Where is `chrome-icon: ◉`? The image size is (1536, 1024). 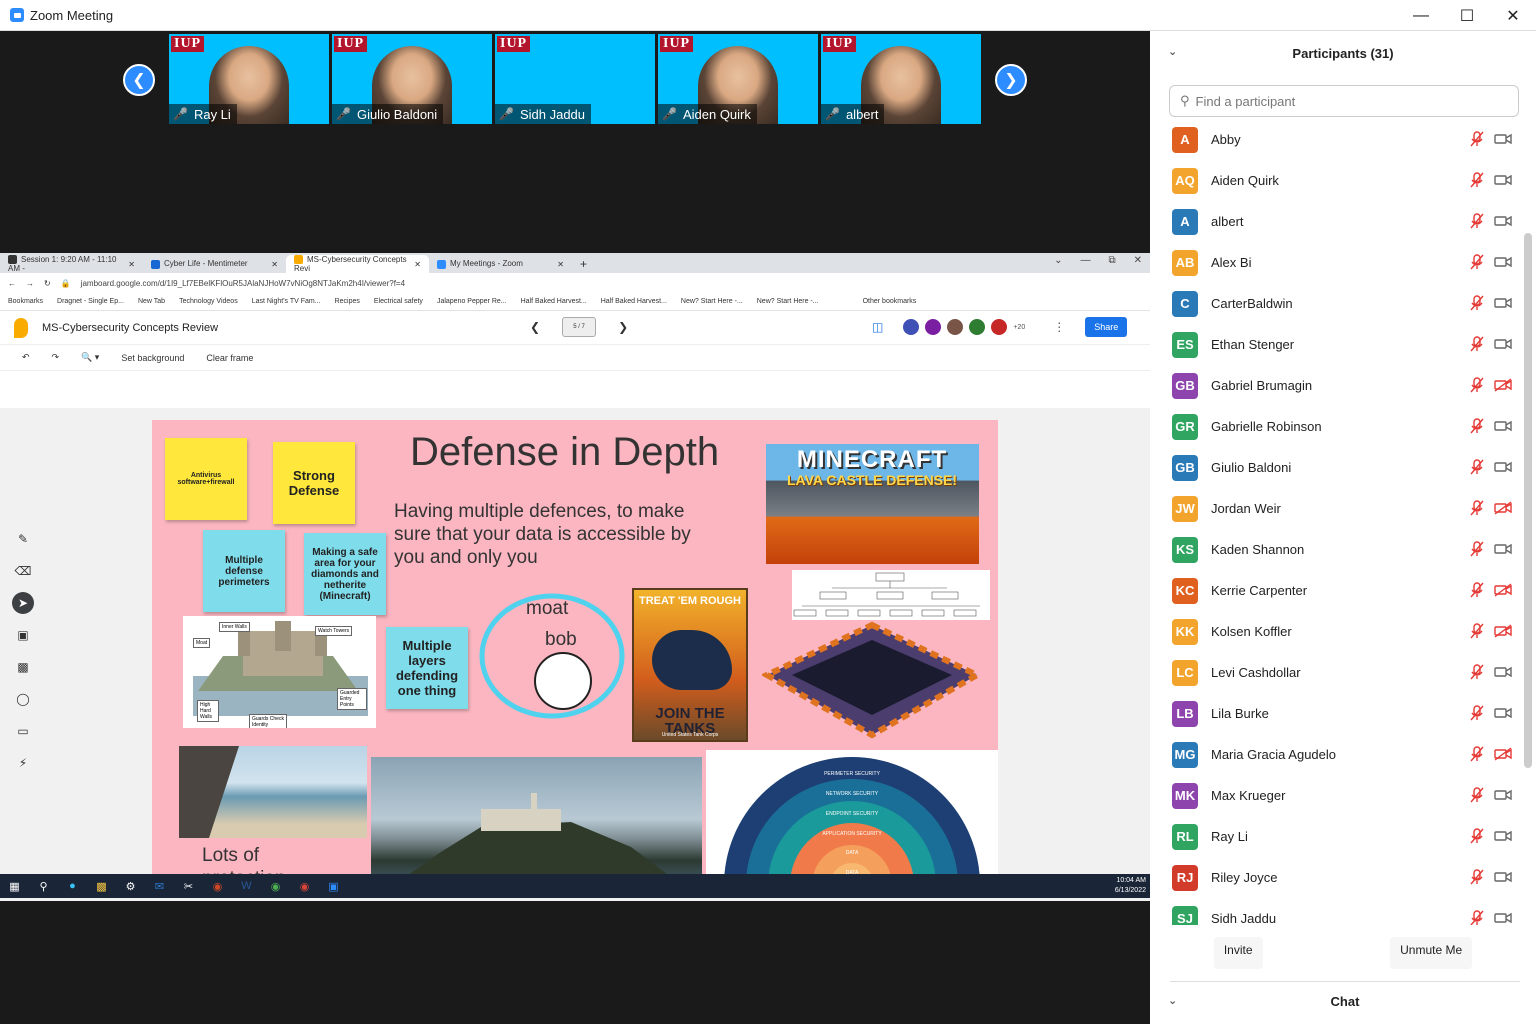
chrome-icon: ◉ is located at coordinates (275, 886).